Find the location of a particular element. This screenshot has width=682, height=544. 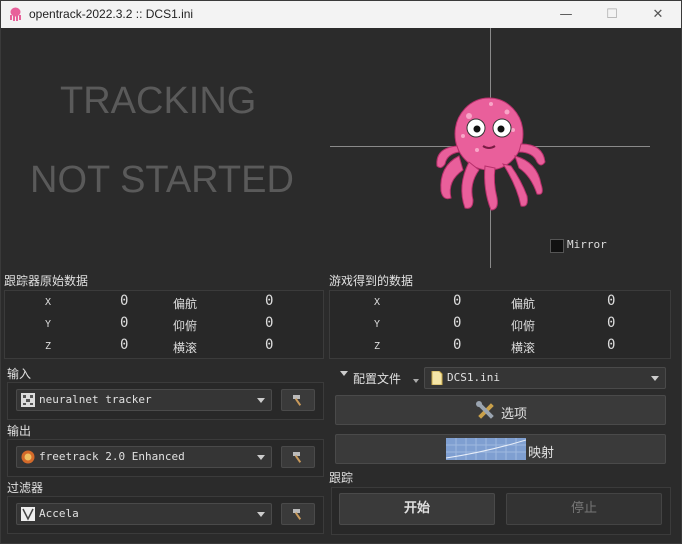

mapping-label: 映射 is located at coordinates (541, 453).